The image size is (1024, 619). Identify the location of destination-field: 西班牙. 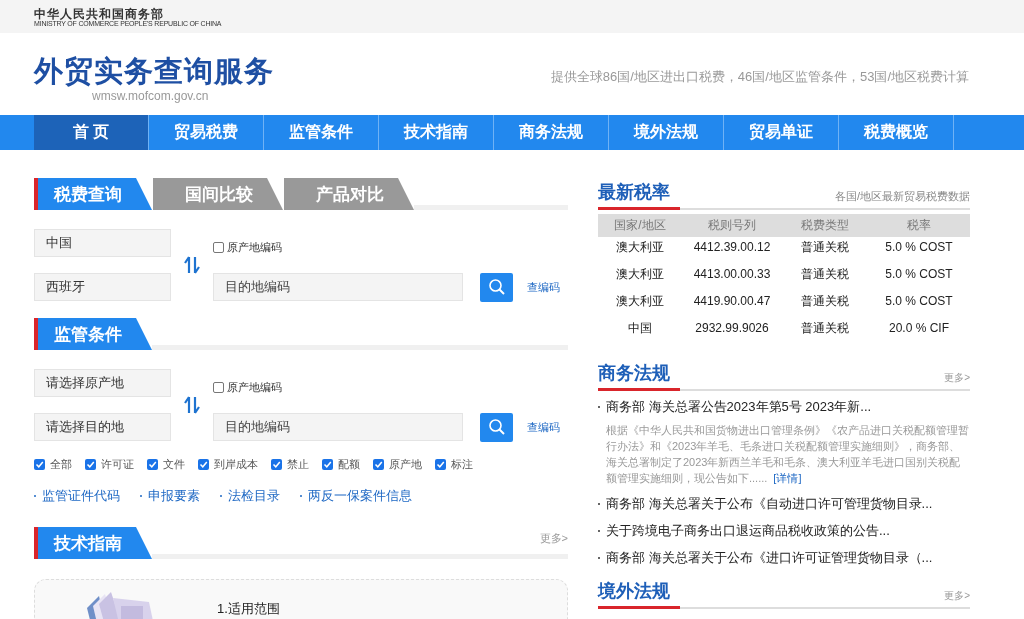
(102, 287).